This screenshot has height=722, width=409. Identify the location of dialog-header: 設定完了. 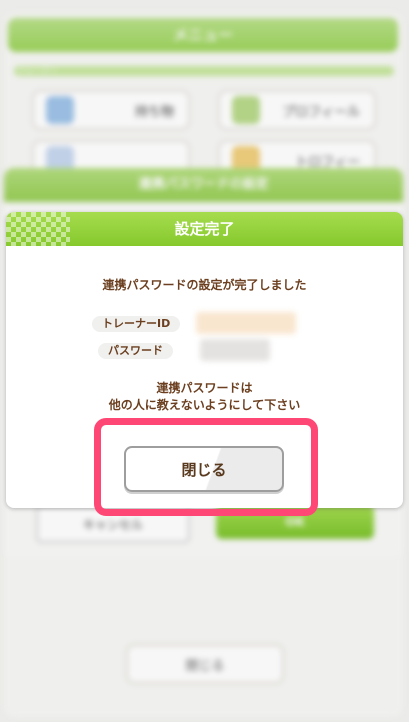
(204, 229).